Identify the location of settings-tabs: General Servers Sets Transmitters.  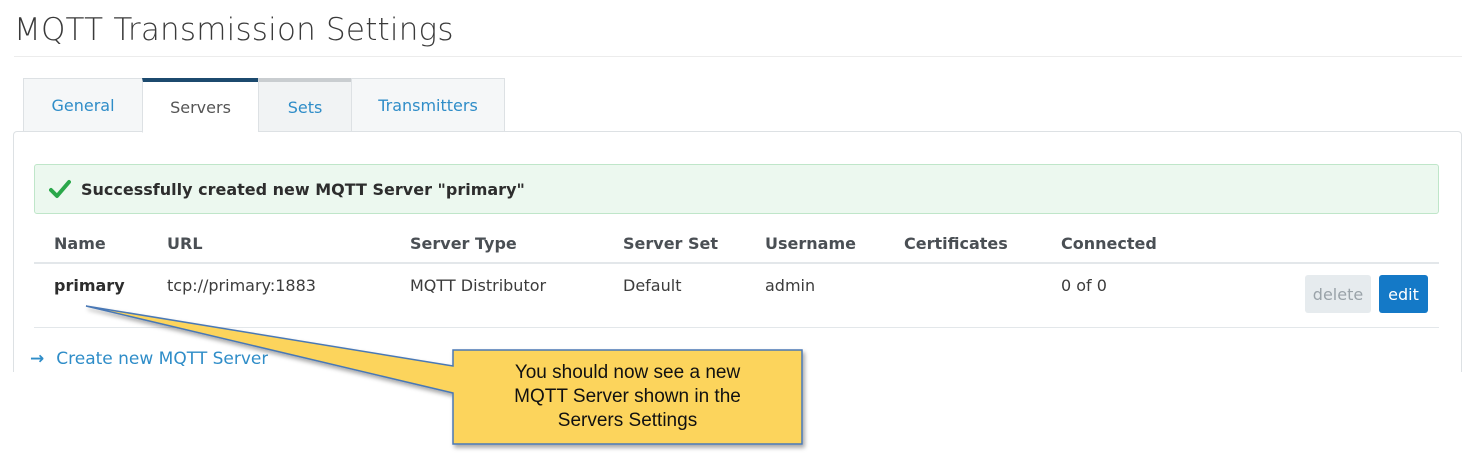
(264, 105).